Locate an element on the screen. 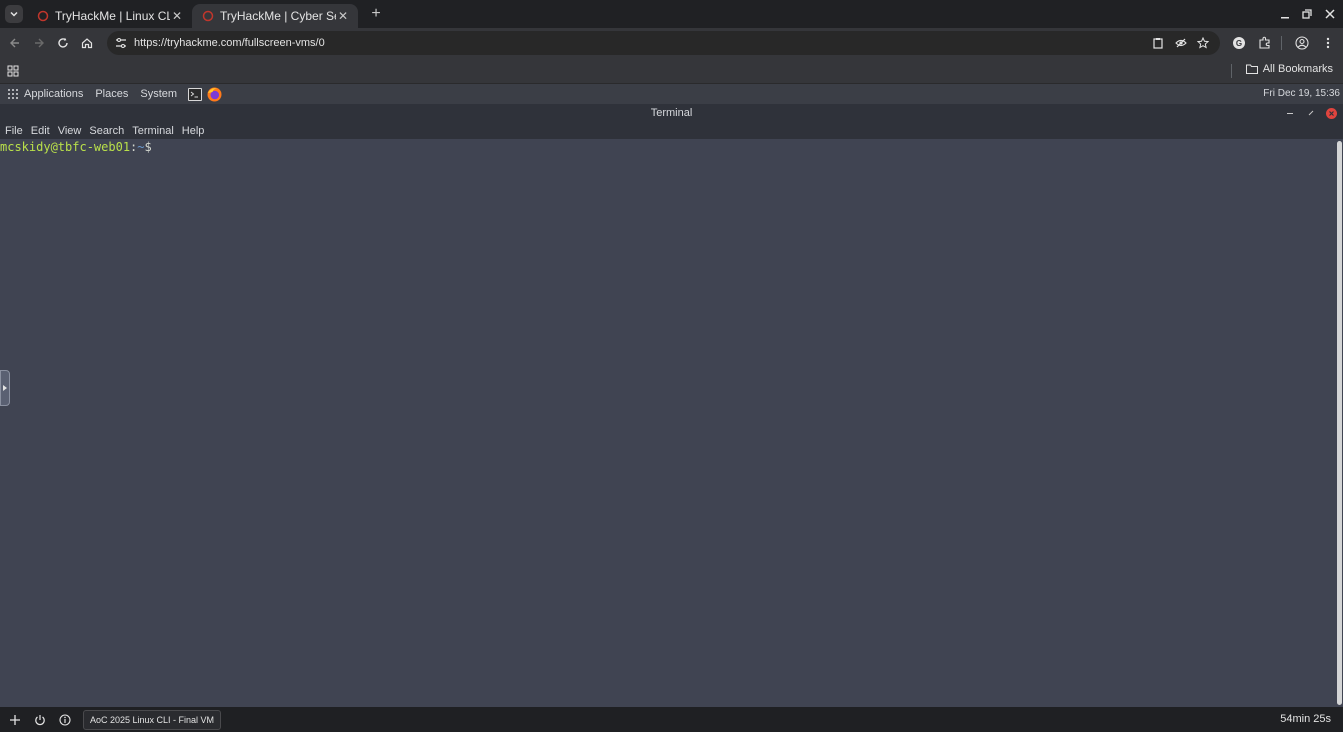  chevron-right-icon is located at coordinates (5, 388).